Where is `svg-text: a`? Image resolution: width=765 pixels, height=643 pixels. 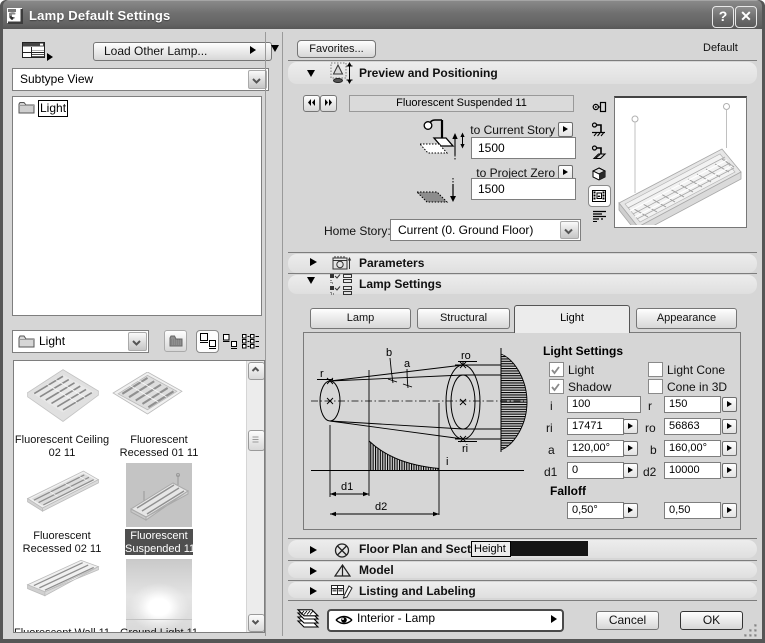 svg-text: a is located at coordinates (407, 364).